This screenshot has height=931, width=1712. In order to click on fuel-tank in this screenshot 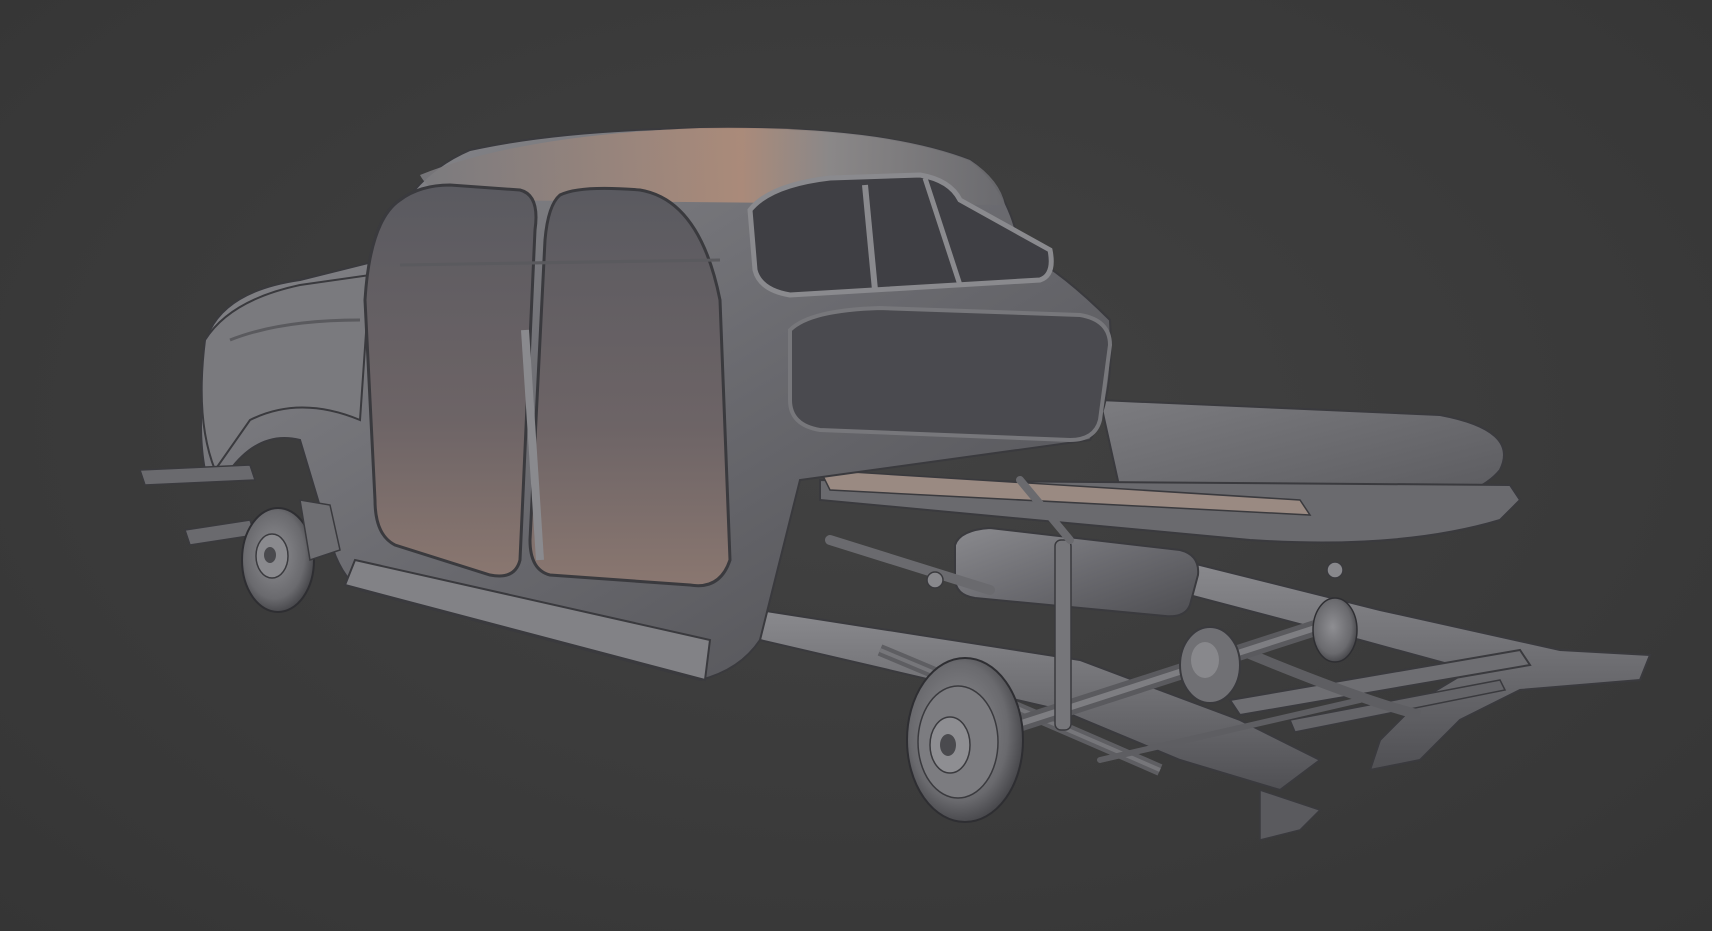, I will do `click(1077, 572)`.